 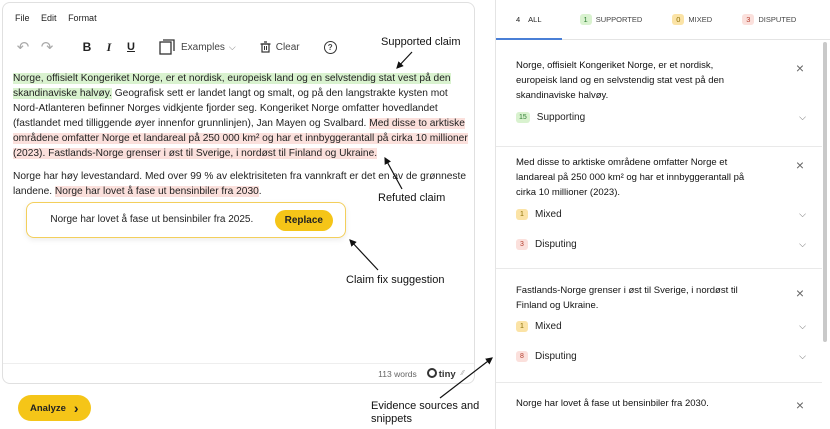 I want to click on evidence-row-supporting: 15 Supporting ⌵, so click(x=661, y=117).